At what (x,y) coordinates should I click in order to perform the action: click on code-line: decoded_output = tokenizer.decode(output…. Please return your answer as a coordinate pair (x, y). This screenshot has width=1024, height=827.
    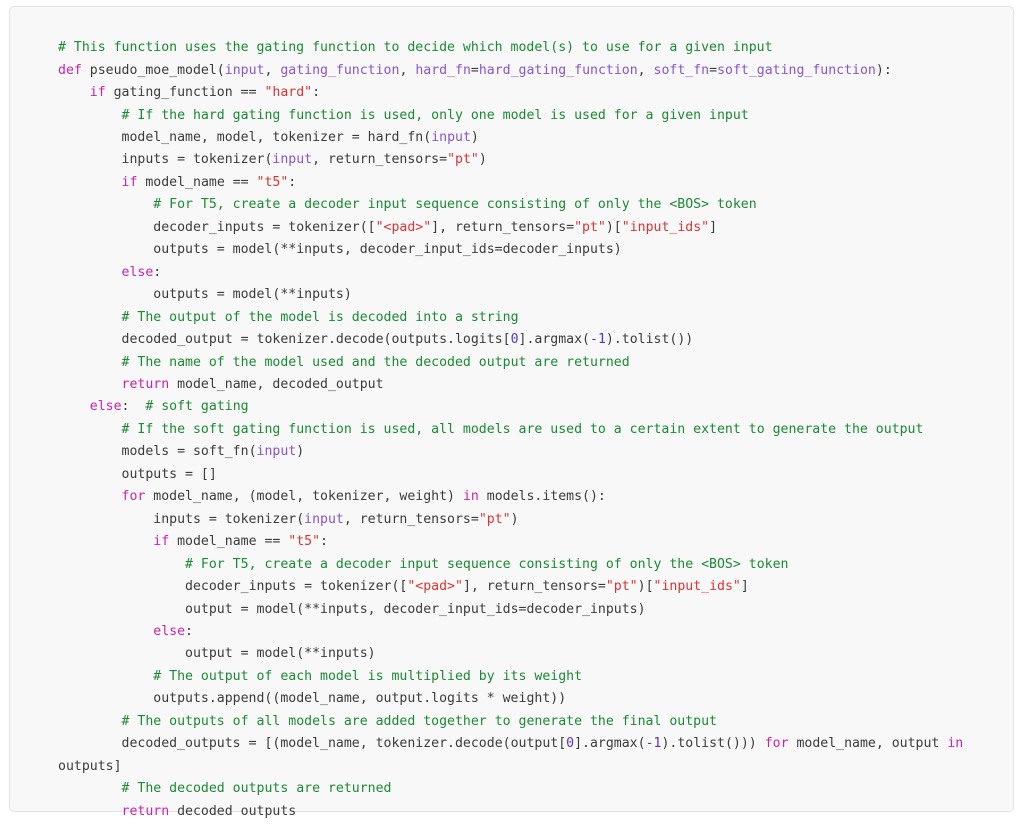
    Looking at the image, I should click on (530, 340).